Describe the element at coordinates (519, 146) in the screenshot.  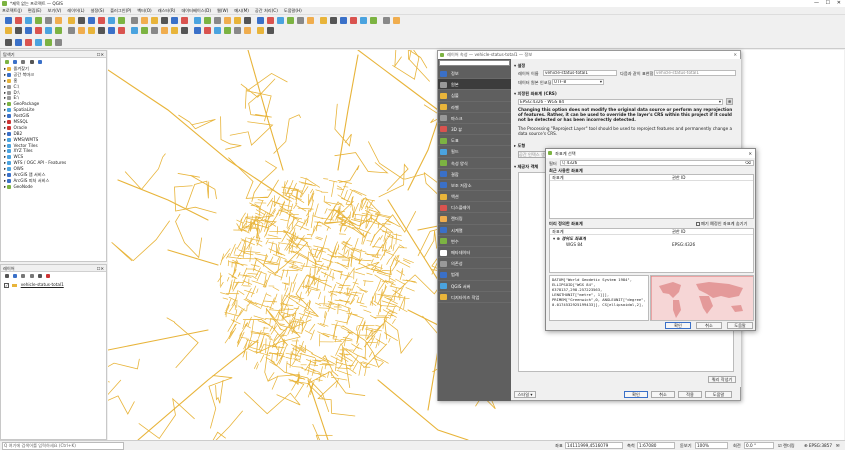
I see `section-geometry: ▸ 도형` at that location.